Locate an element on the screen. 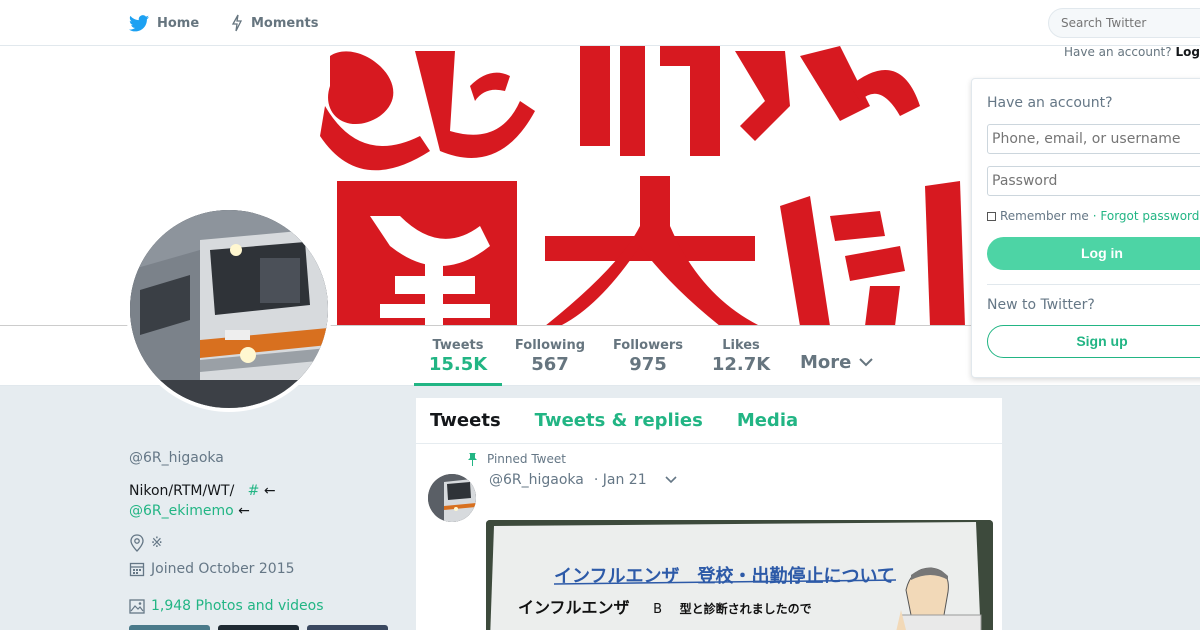  login-divider is located at coordinates (1093, 284).